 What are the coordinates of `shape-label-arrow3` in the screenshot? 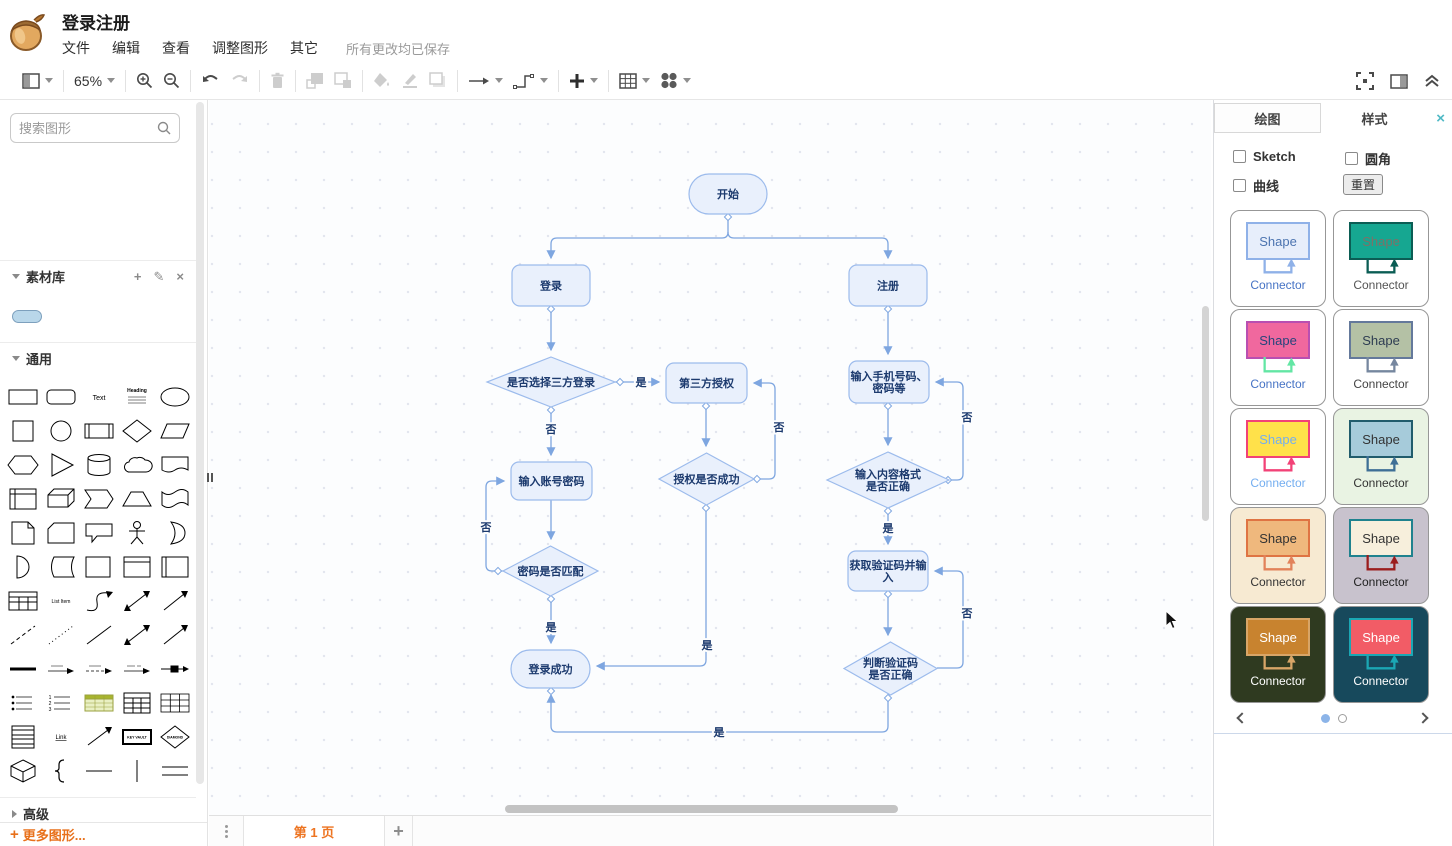 It's located at (137, 669).